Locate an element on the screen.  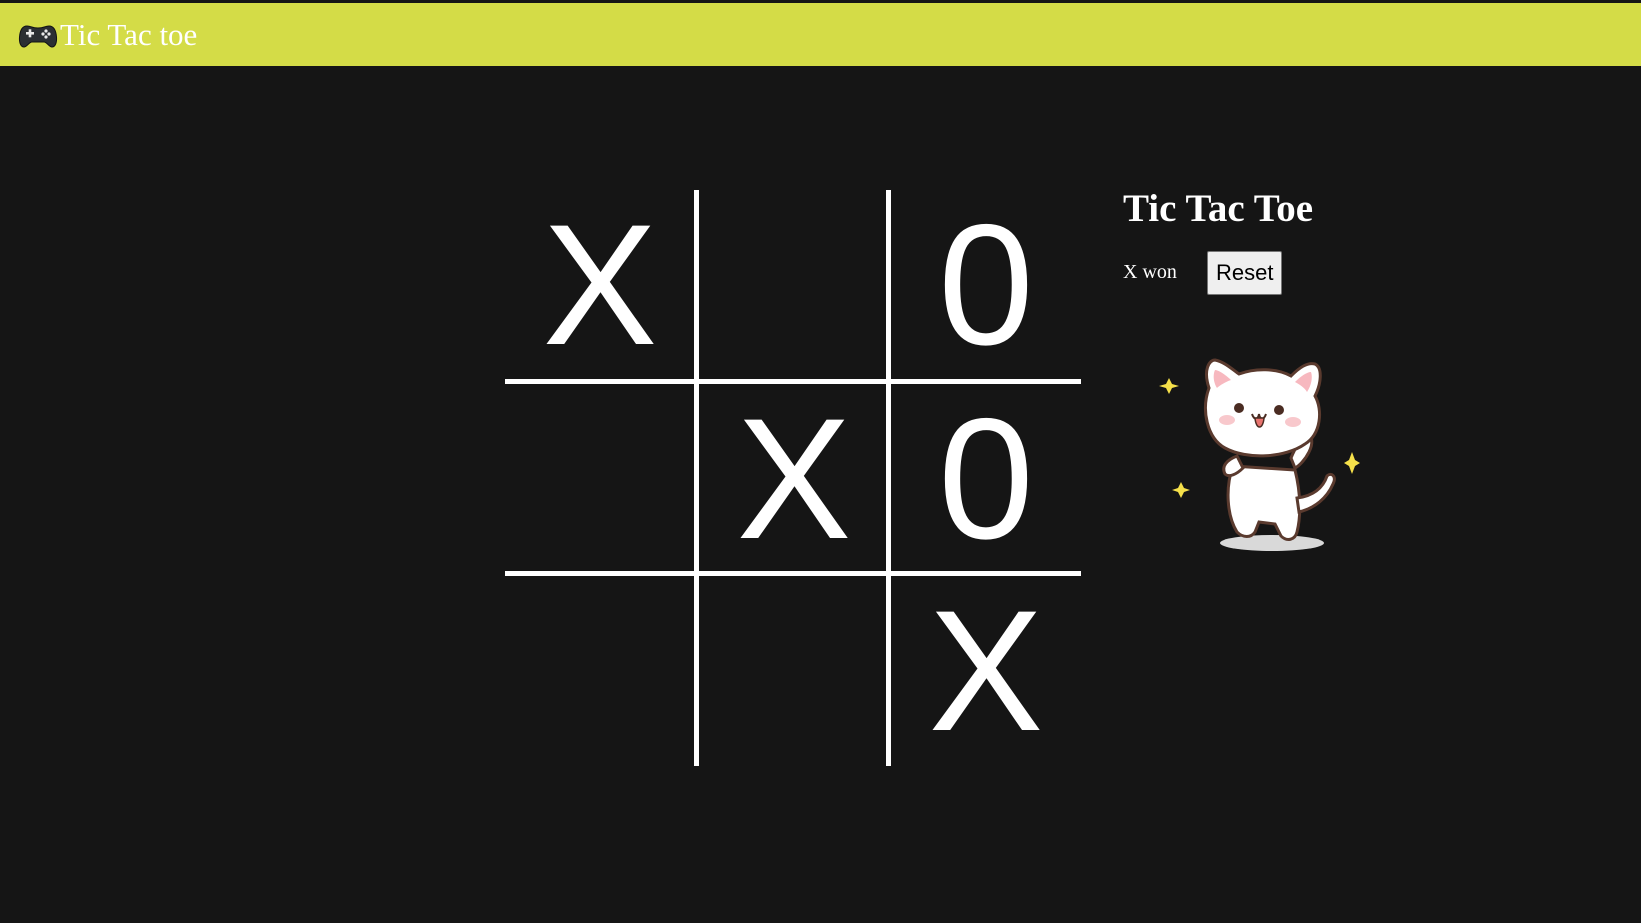
info-panel: Tic Tac Toe X won Reset is located at coordinates (1273, 241).